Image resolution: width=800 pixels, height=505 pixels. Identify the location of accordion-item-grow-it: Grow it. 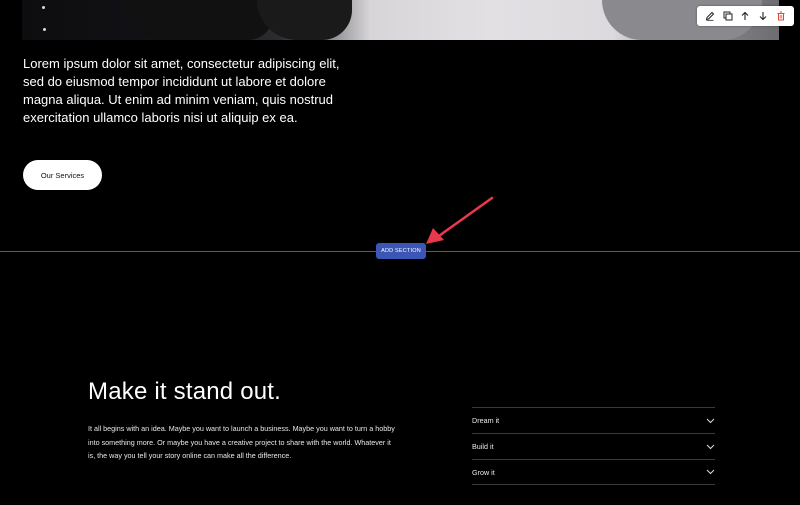
(593, 472).